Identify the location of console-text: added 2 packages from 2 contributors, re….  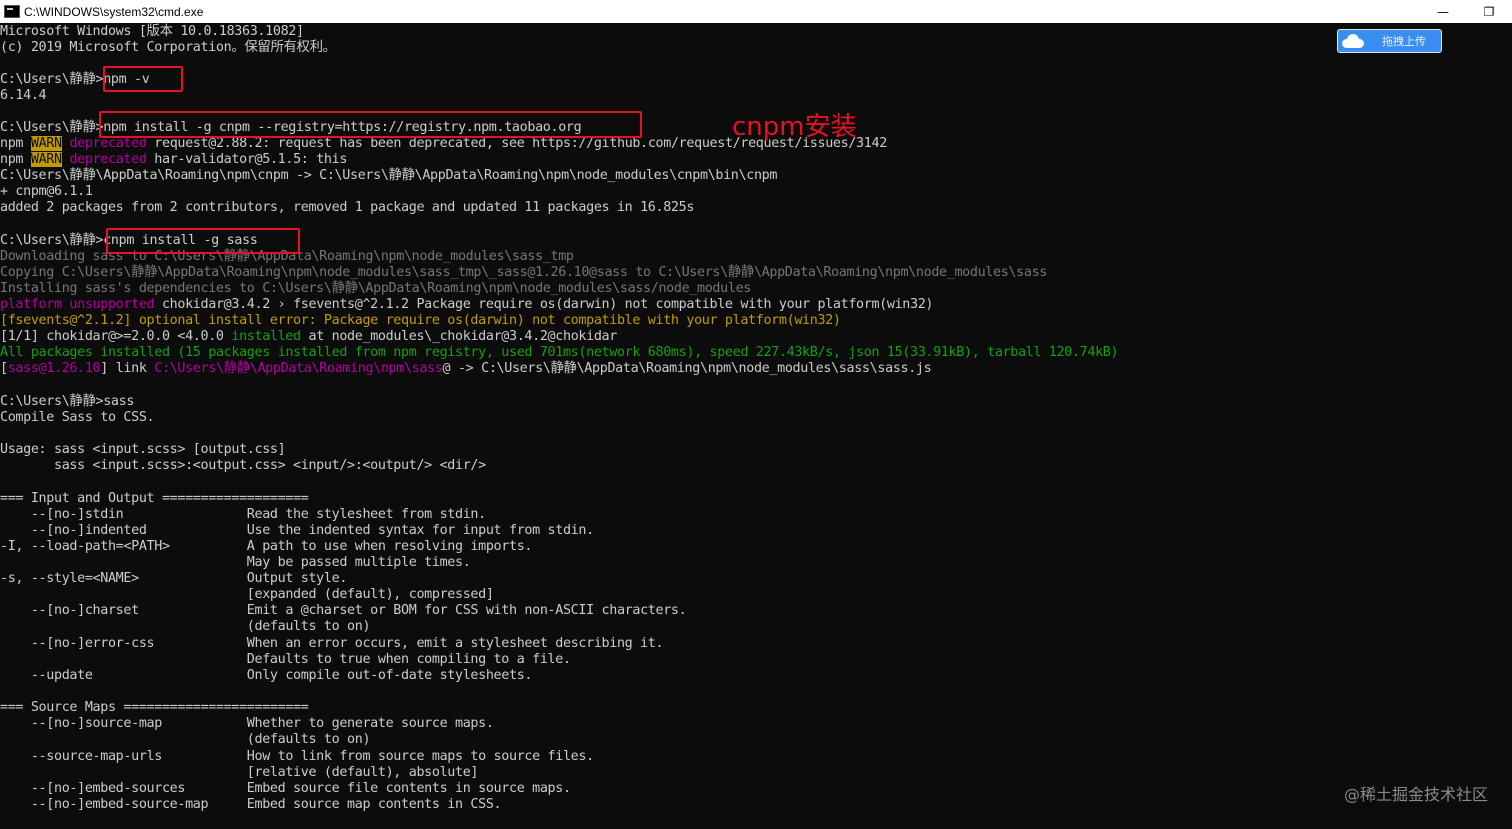
(347, 207).